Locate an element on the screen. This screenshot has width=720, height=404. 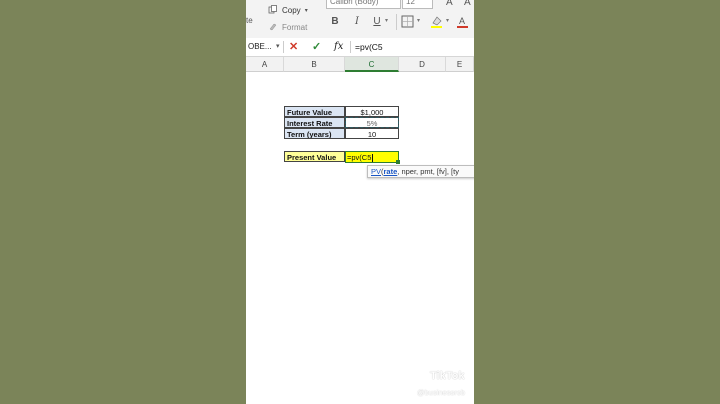
term-years-cell: 10 is located at coordinates (372, 133).